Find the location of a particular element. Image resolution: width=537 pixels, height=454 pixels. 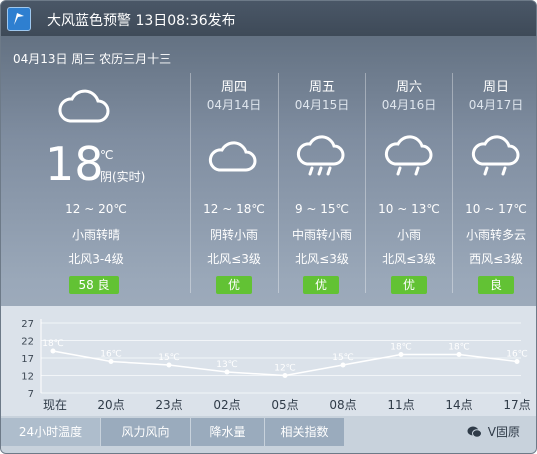

forecast-temp-range: 9 ~ 15℃ is located at coordinates (322, 209).